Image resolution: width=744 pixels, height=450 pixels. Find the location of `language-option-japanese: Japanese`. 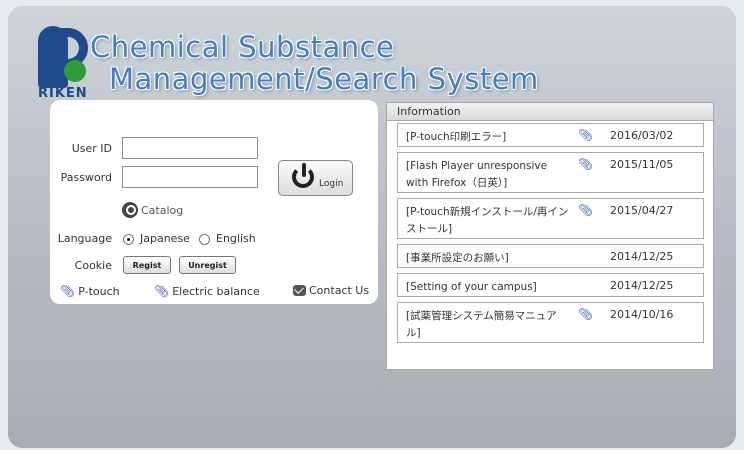

language-option-japanese: Japanese is located at coordinates (165, 238).